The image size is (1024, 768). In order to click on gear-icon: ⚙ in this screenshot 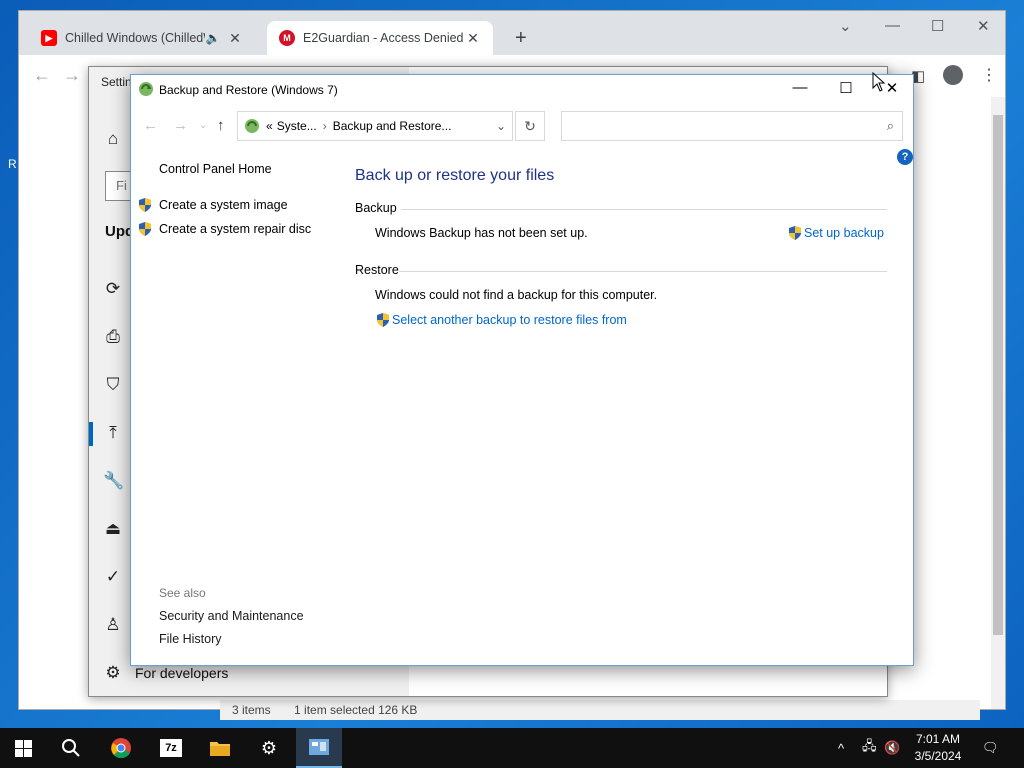, I will do `click(269, 747)`.